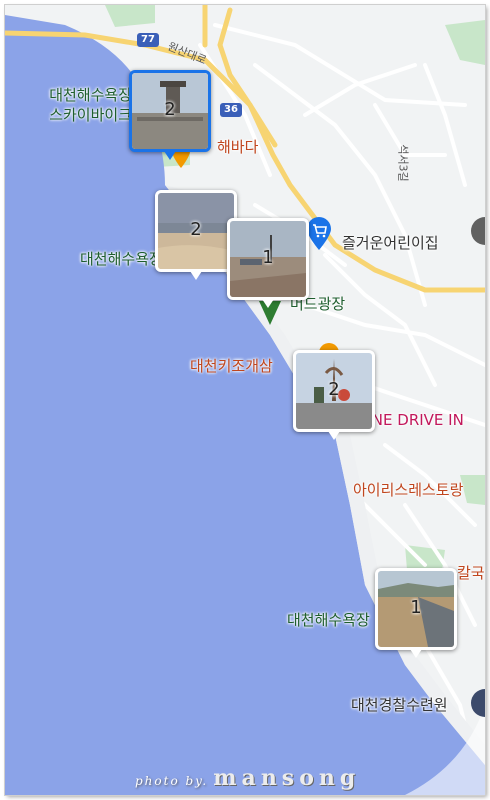 This screenshot has width=490, height=800. I want to click on police-pin-icon, so click(478, 704).